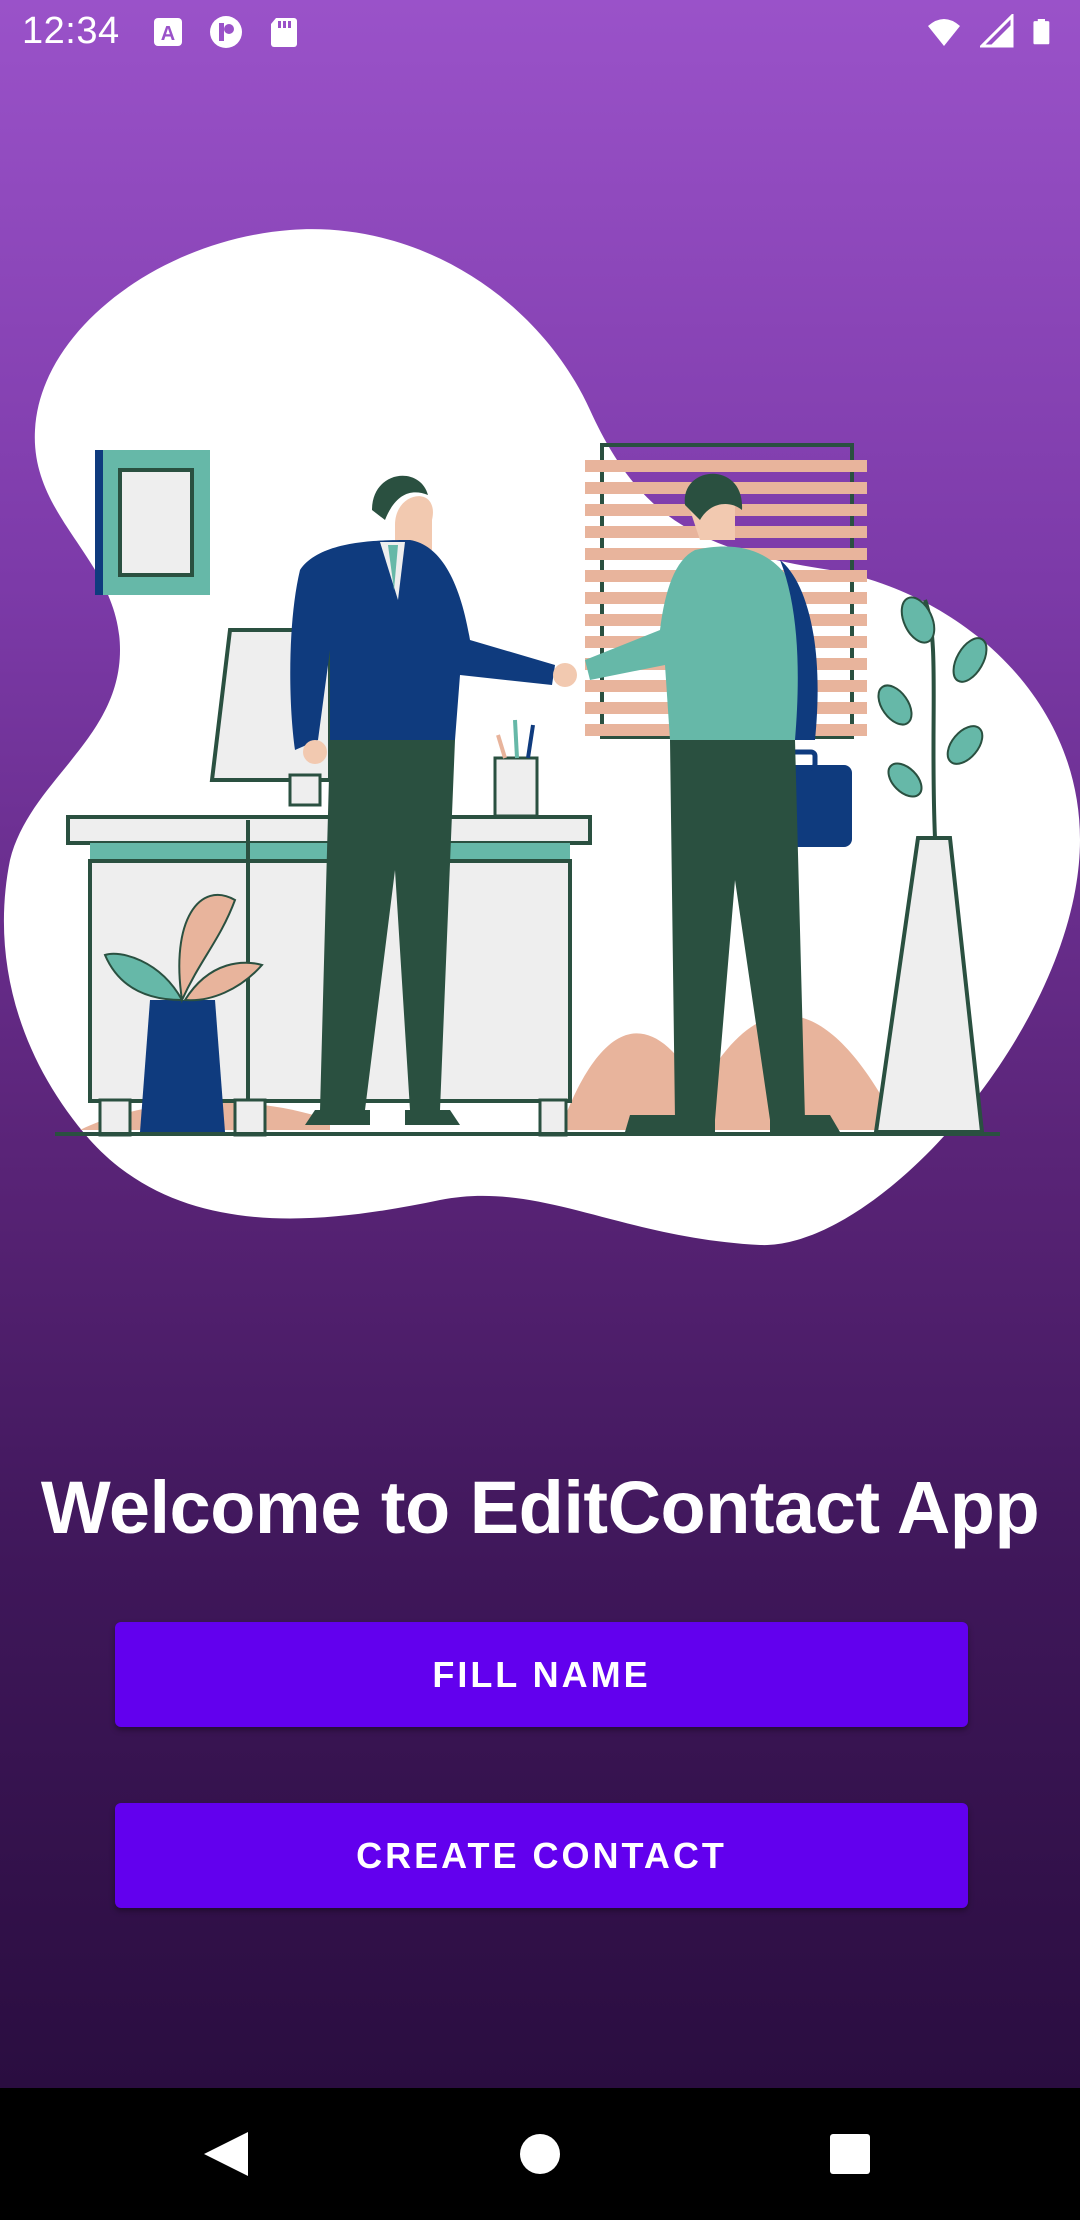 The height and width of the screenshot is (2220, 1080). I want to click on fill-name-button: FILL NAME, so click(541, 1674).